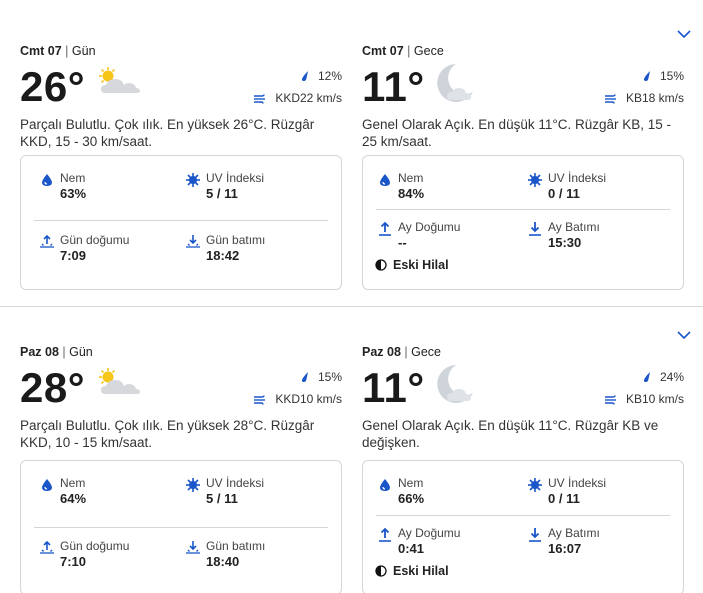  I want to click on quick-stats: 15% KB18 km/s, so click(644, 90).